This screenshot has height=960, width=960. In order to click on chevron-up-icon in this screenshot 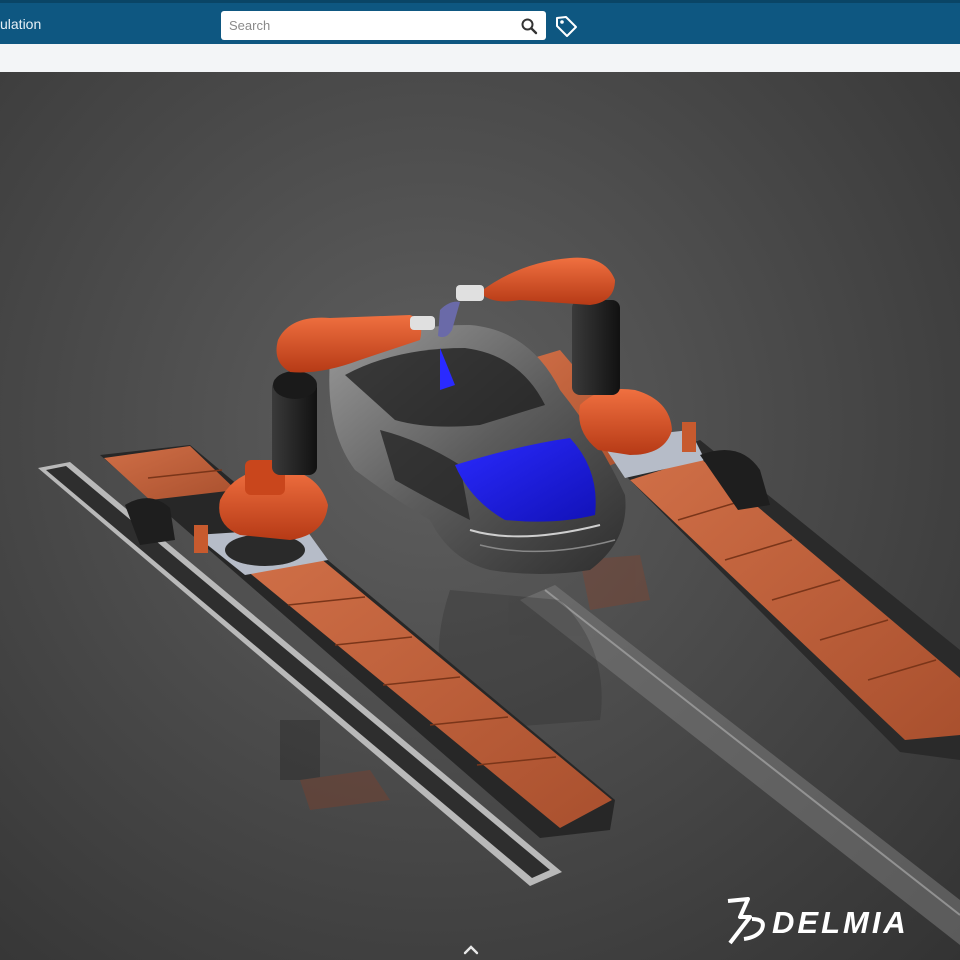, I will do `click(471, 950)`.